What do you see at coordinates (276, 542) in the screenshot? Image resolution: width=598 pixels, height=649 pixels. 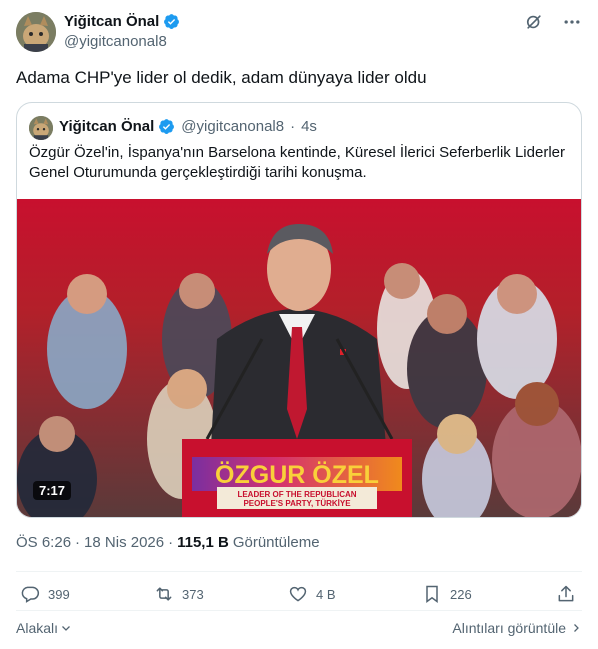 I see `views-label: Görüntüleme` at bounding box center [276, 542].